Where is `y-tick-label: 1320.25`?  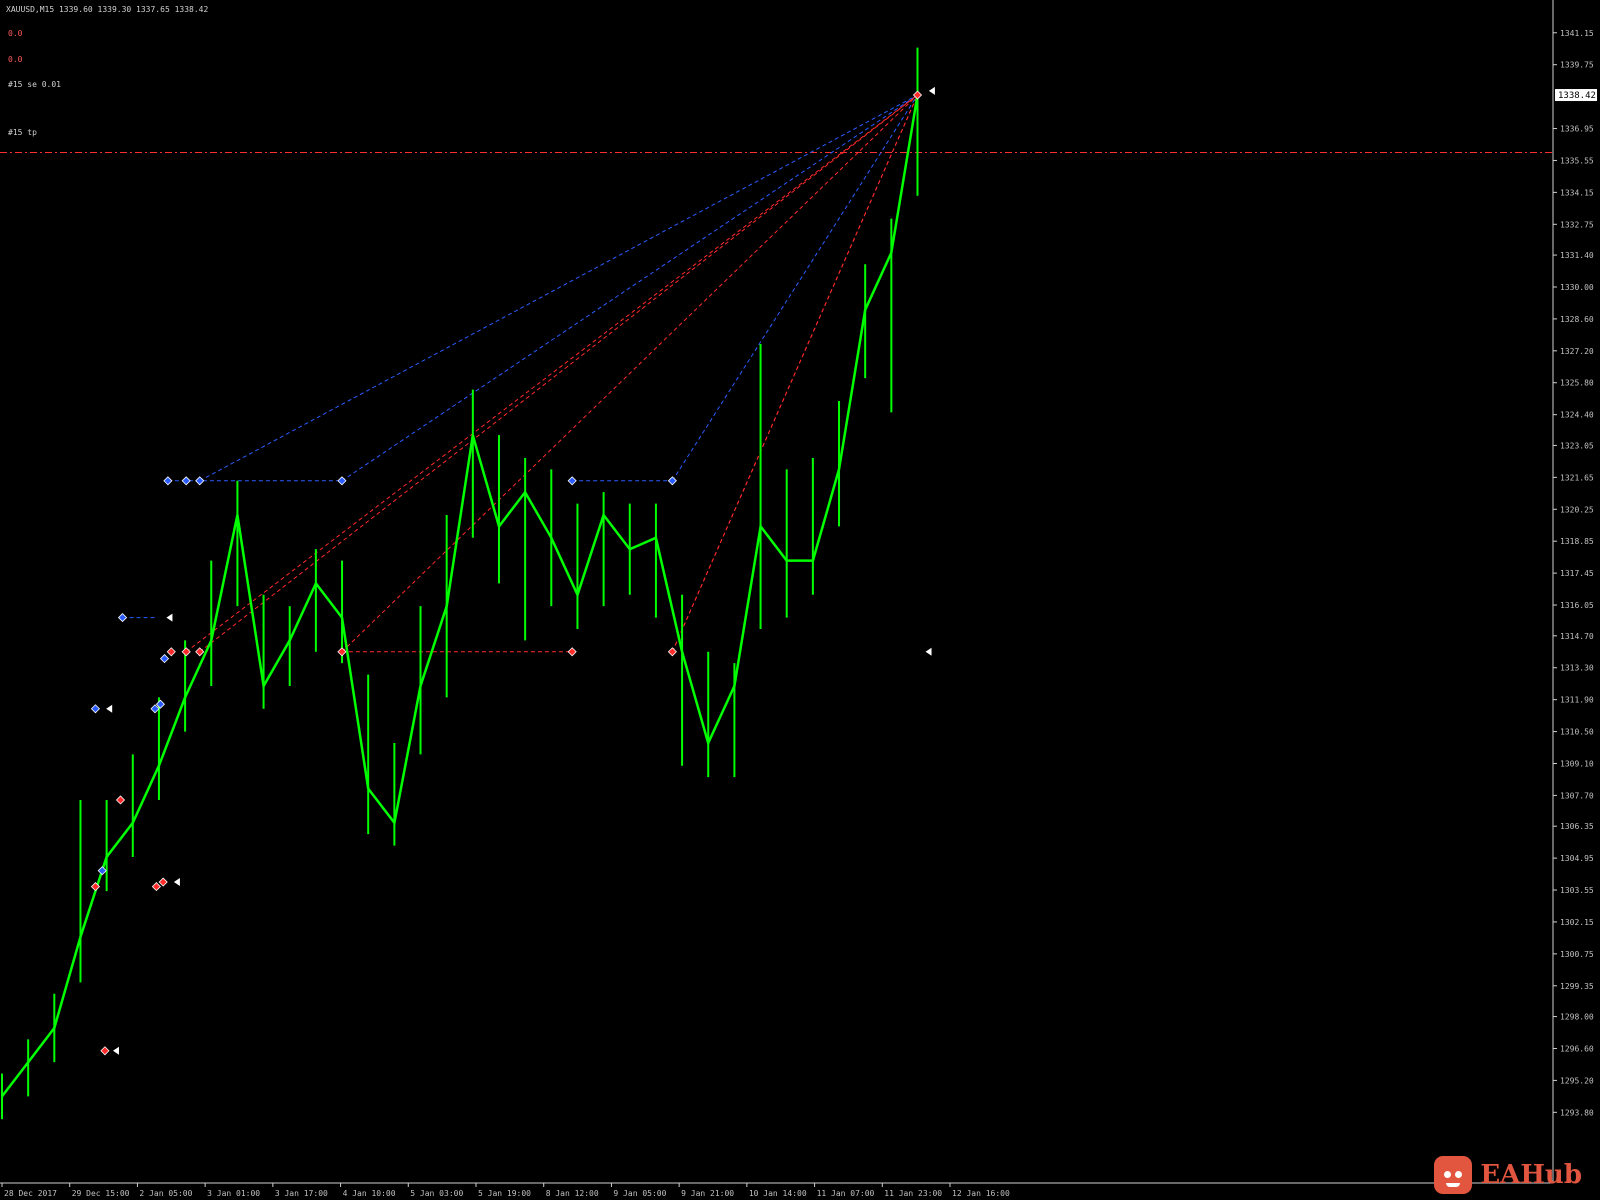
y-tick-label: 1320.25 is located at coordinates (1577, 509).